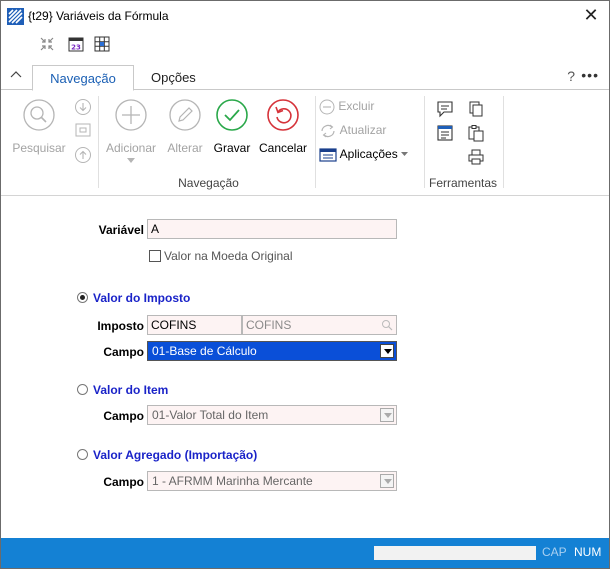 This screenshot has width=610, height=569. Describe the element at coordinates (142, 298) in the screenshot. I see `valor-imposto-label: Valor do Imposto` at that location.